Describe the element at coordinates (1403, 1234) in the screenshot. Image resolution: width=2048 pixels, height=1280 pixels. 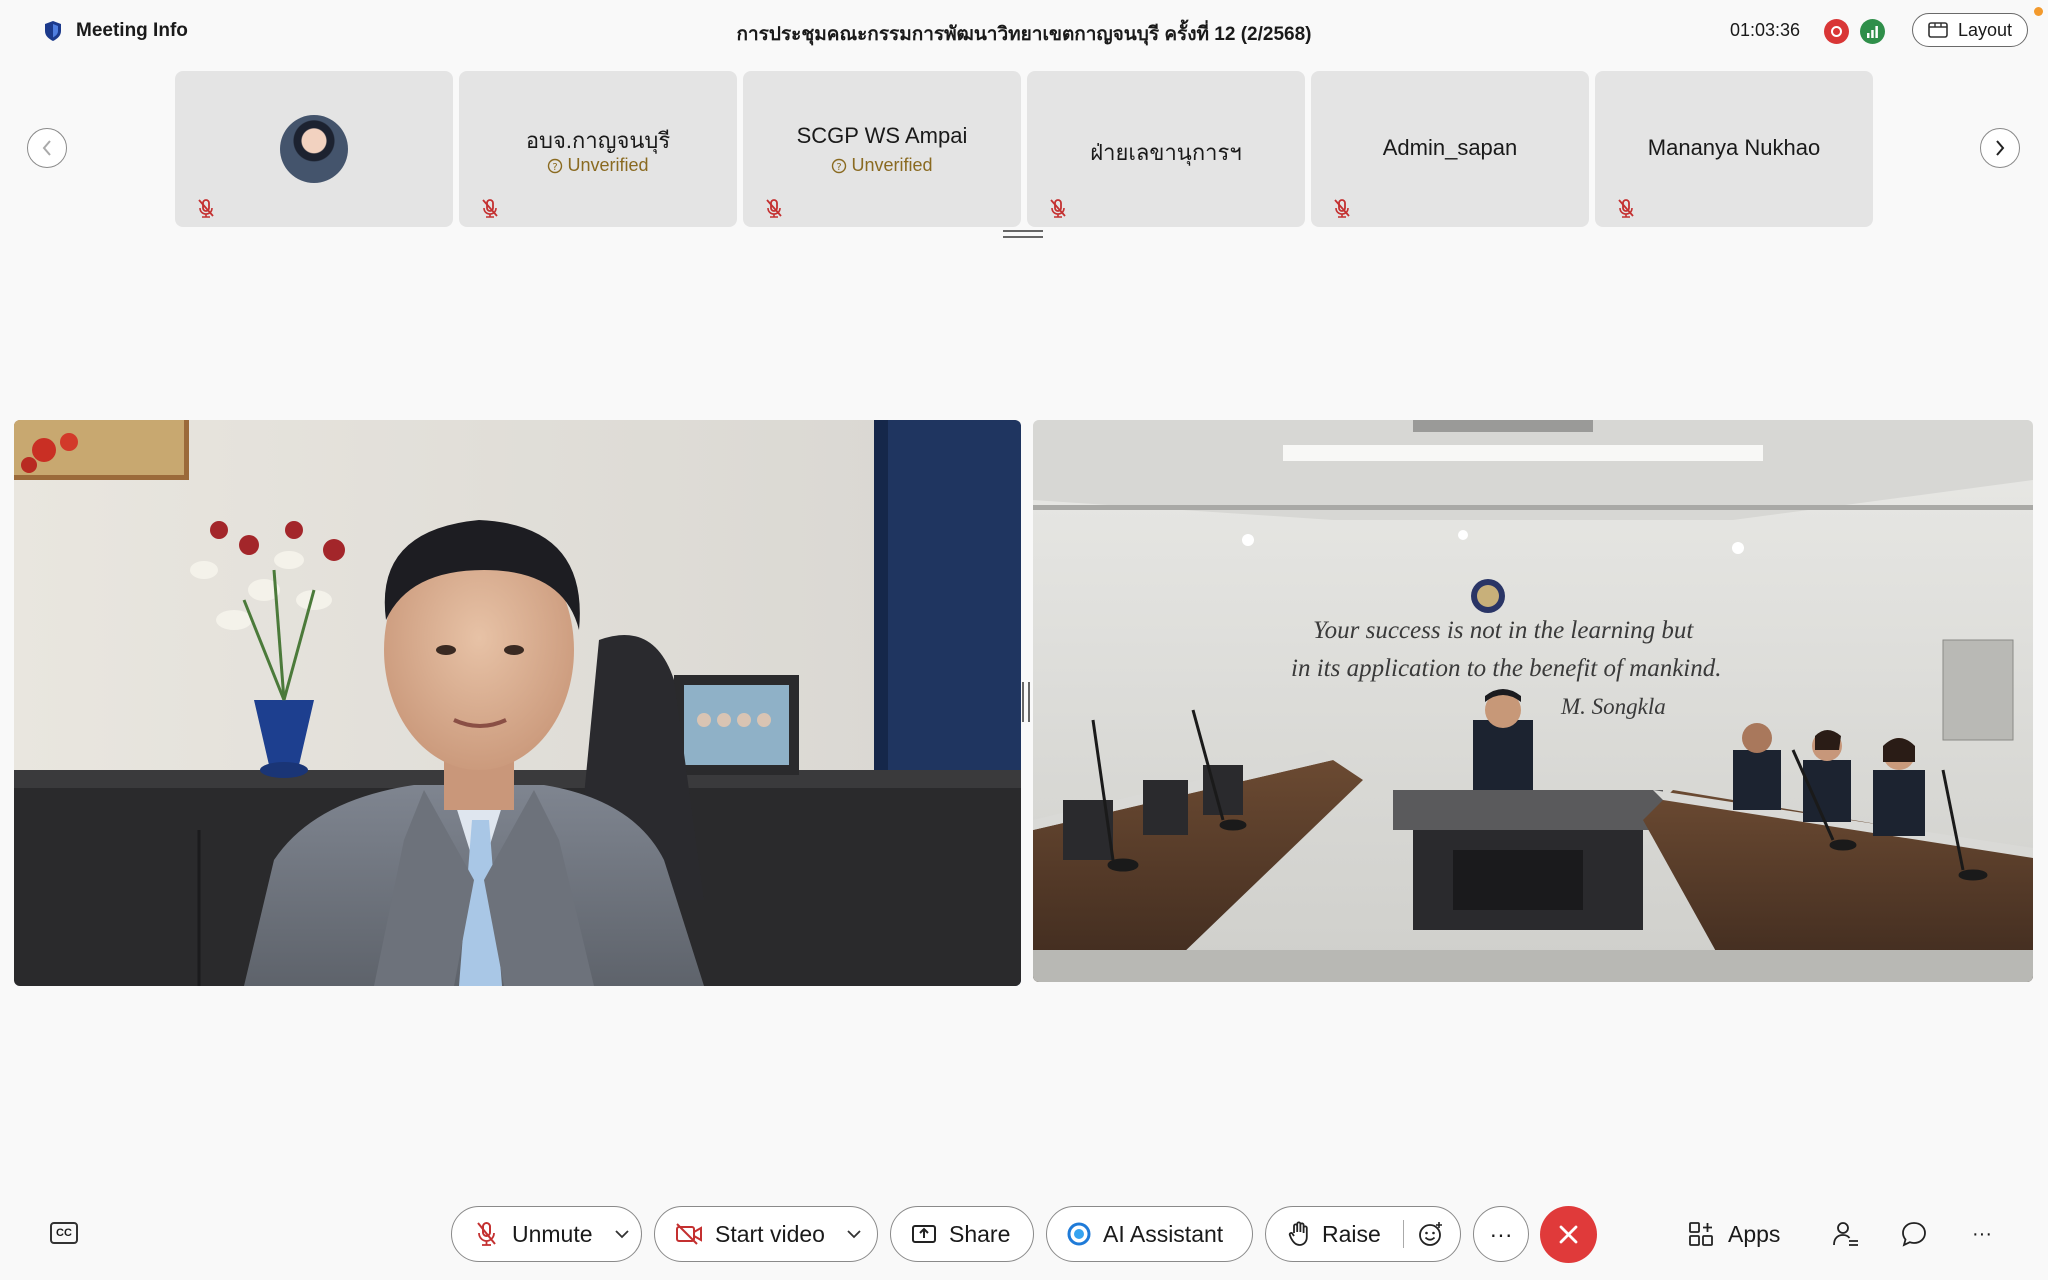
I see `divider` at that location.